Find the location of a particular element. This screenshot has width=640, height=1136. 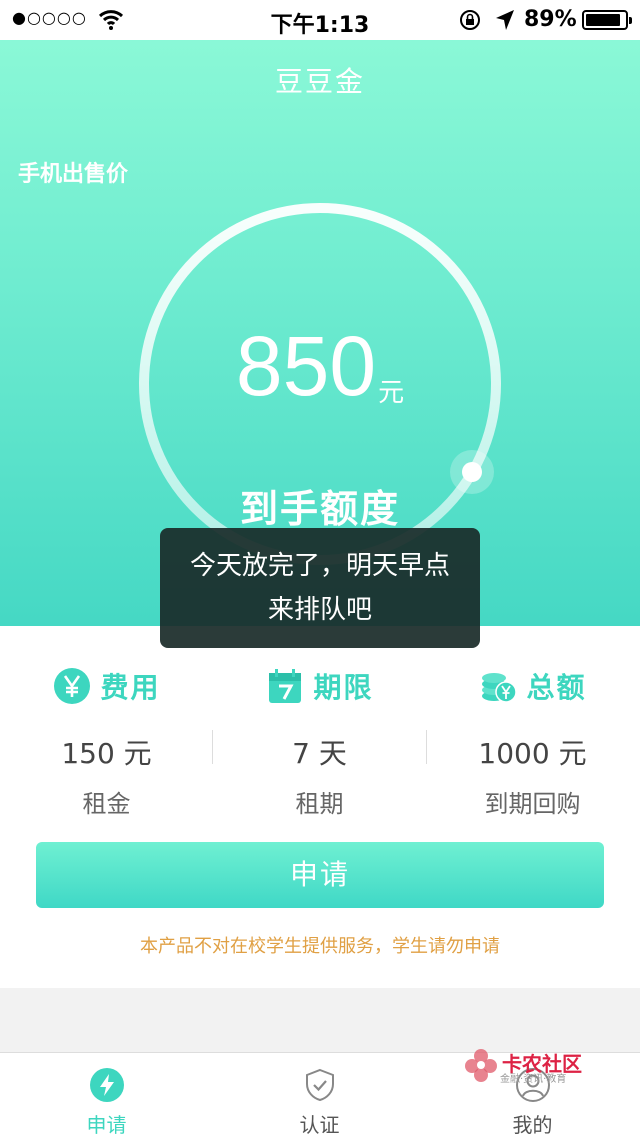

stat-fee-sub: 租金 is located at coordinates (106, 804).